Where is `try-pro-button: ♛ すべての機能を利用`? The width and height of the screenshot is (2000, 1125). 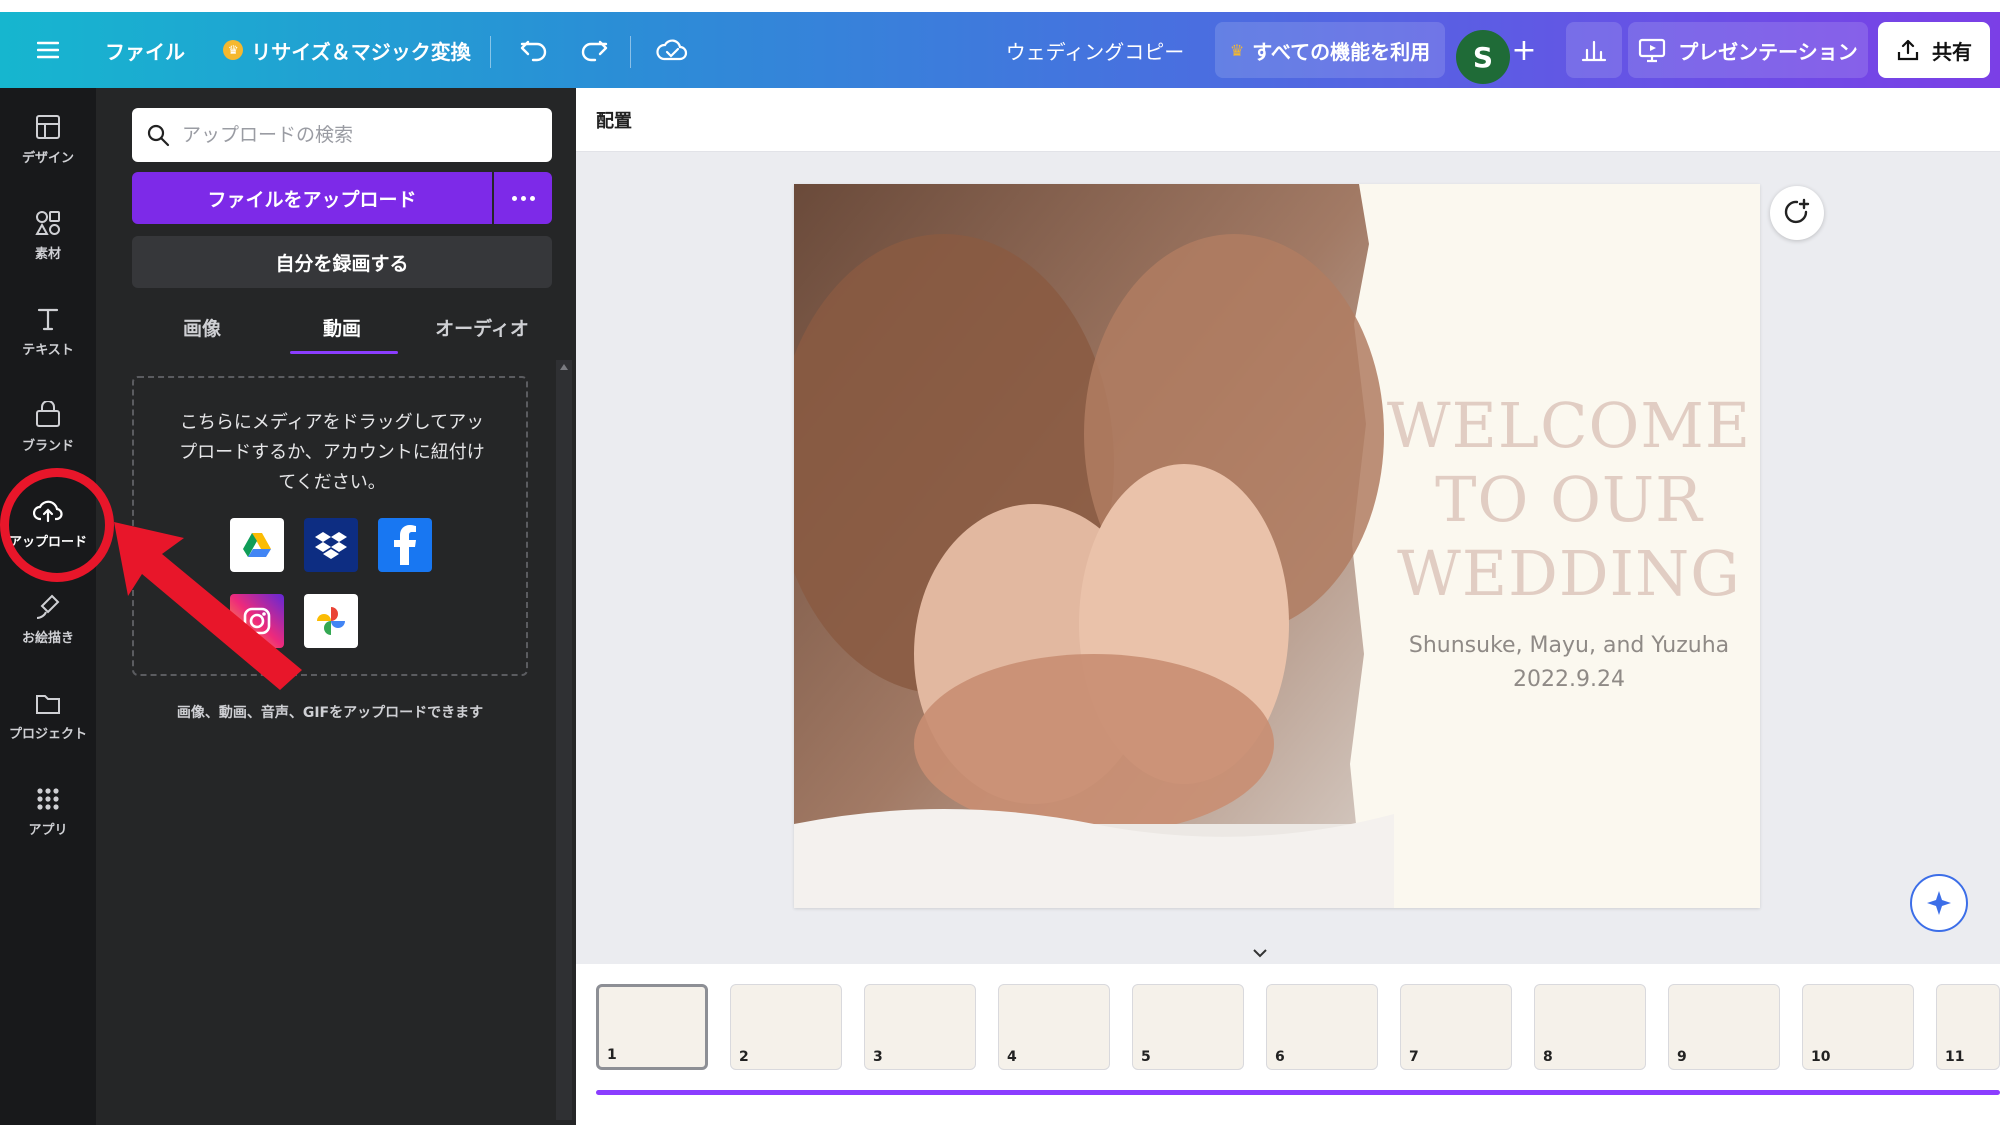 try-pro-button: ♛ すべての機能を利用 is located at coordinates (1330, 50).